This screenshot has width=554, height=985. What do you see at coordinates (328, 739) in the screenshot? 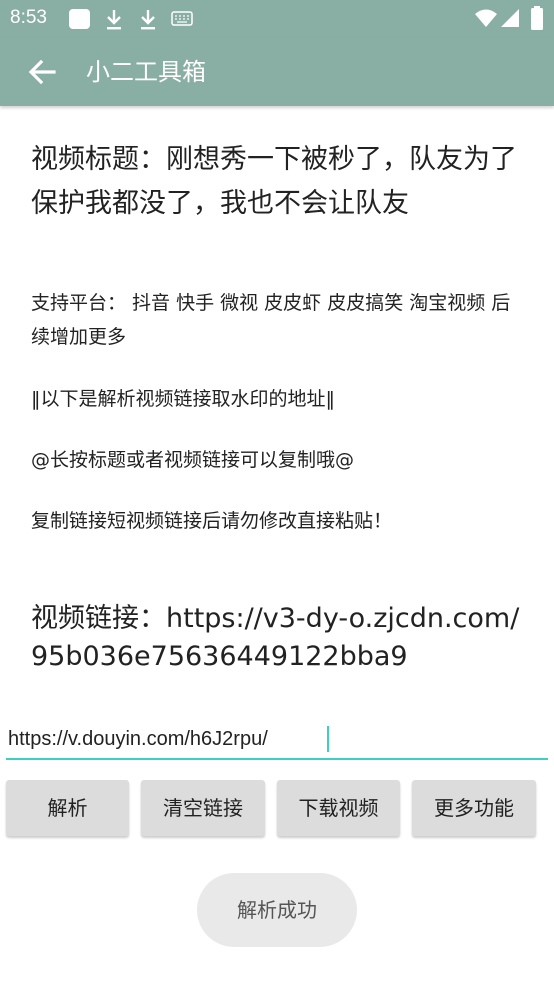
I see `text-cursor` at bounding box center [328, 739].